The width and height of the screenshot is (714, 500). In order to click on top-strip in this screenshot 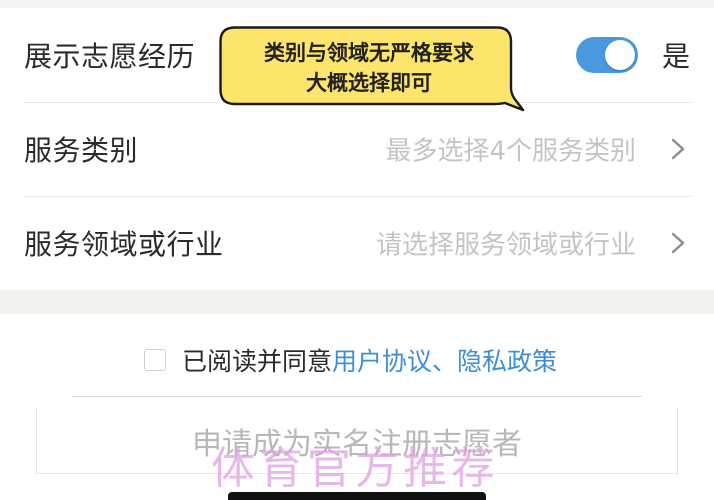, I will do `click(357, 4)`.